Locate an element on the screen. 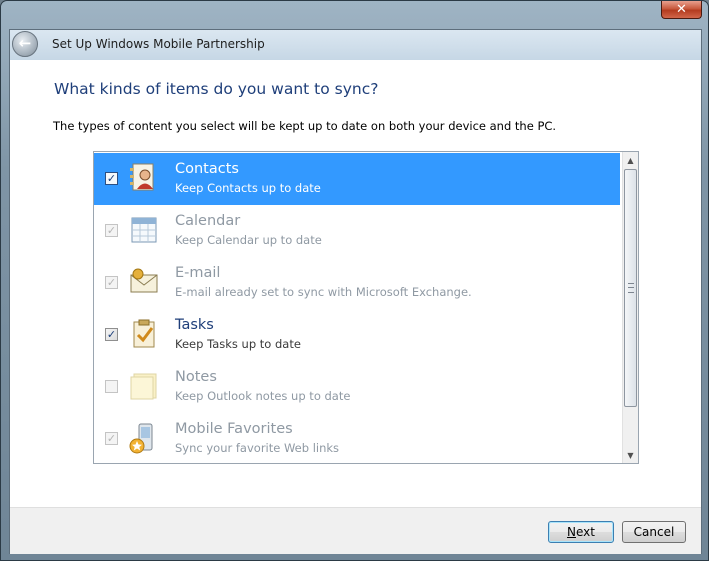 This screenshot has width=709, height=561. item-name: Notes is located at coordinates (196, 377).